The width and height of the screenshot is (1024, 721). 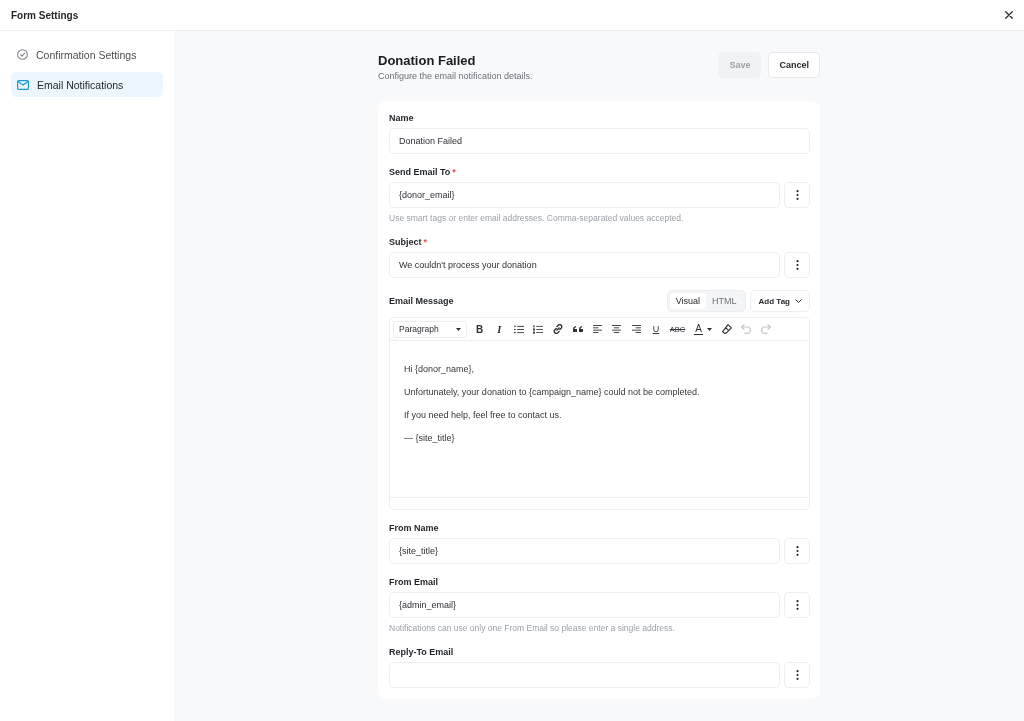 What do you see at coordinates (655, 329) in the screenshot?
I see `underline-button: U` at bounding box center [655, 329].